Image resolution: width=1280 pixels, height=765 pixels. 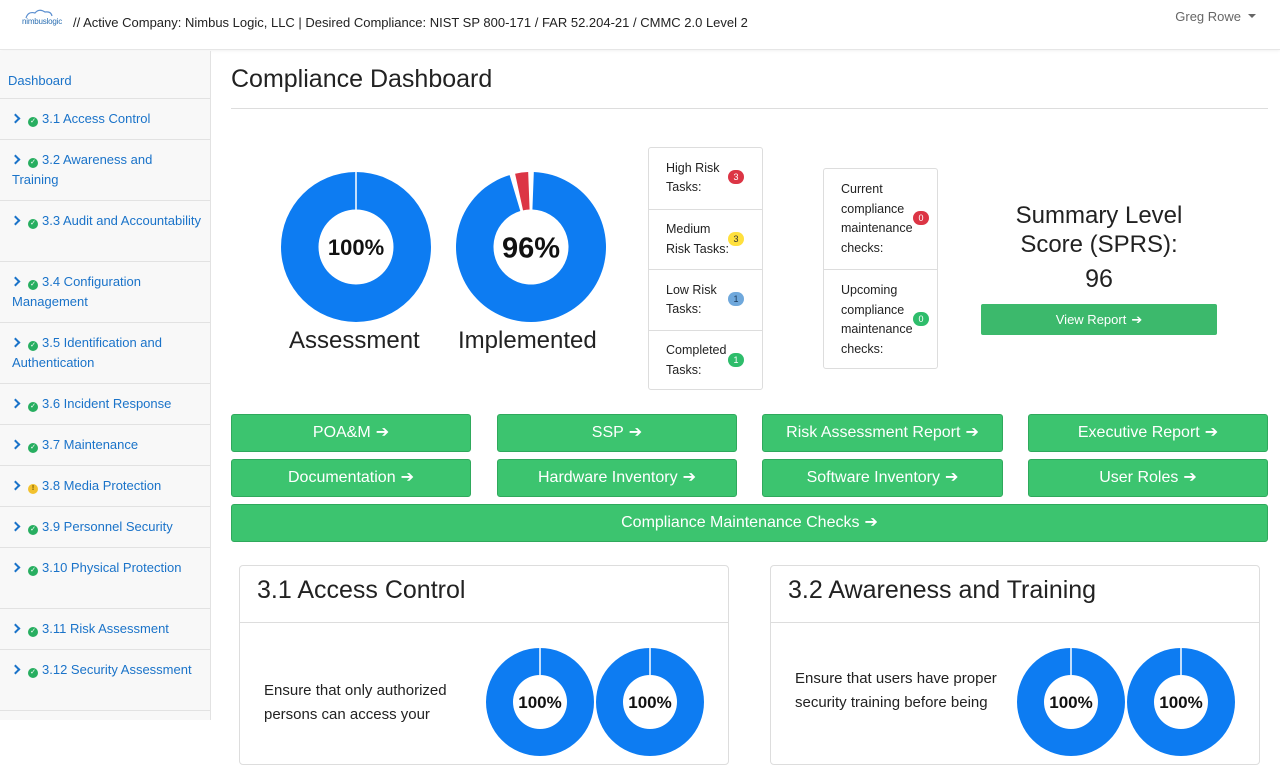 I want to click on task-row: Current compliance maintenance checks: 0, so click(x=880, y=219).